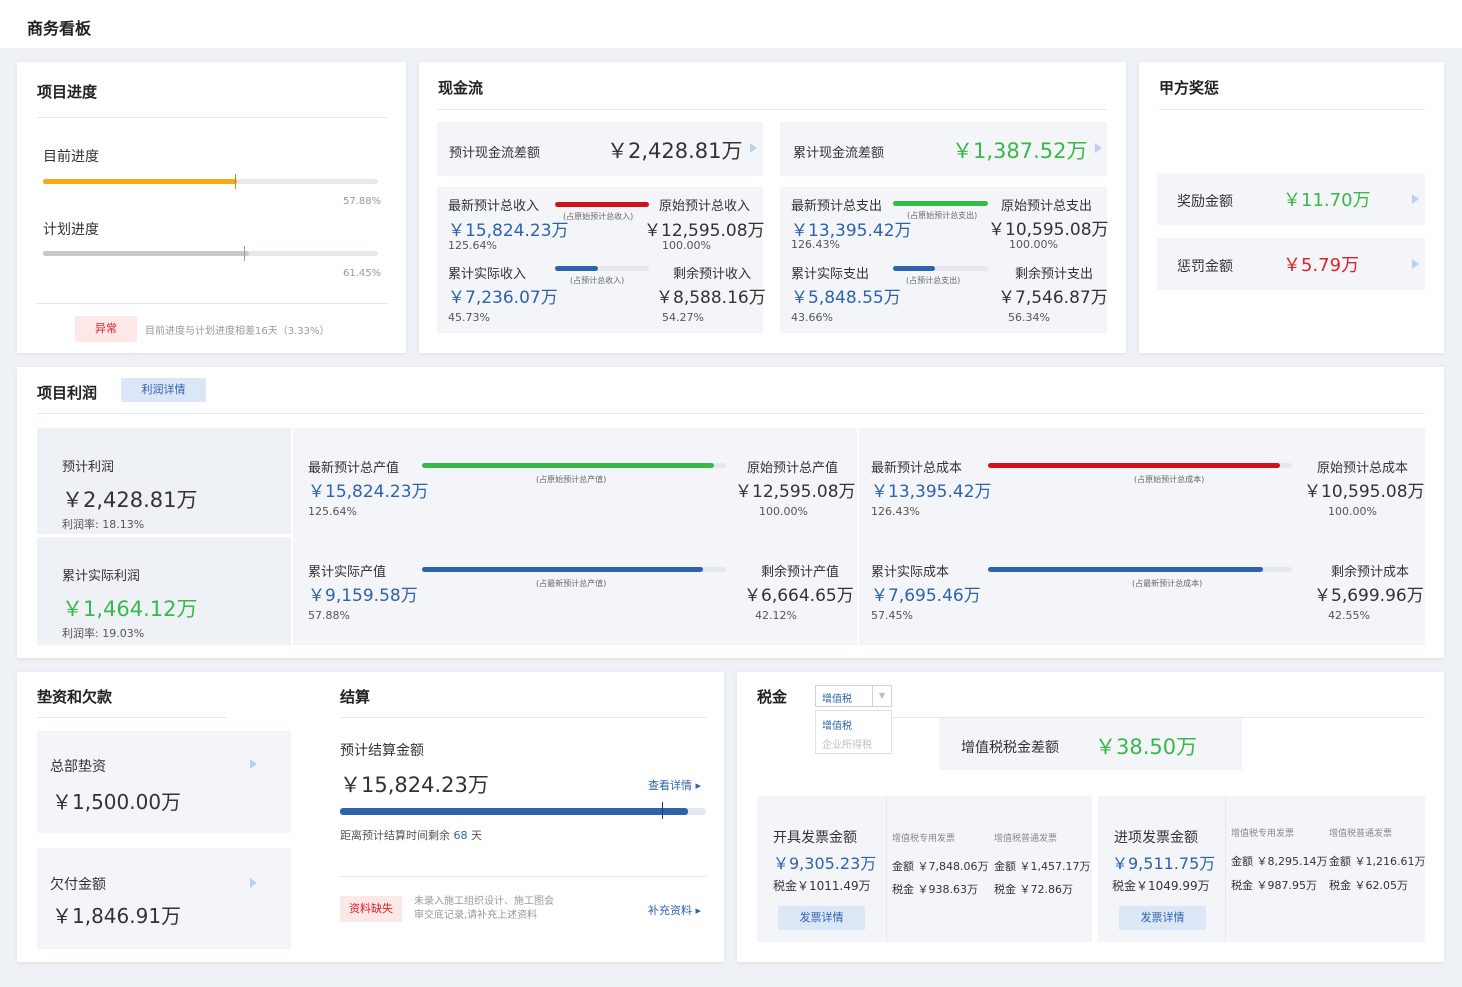 This screenshot has height=987, width=1462. What do you see at coordinates (711, 298) in the screenshot?
I see `remain-income-value: ￥8,588.16万` at bounding box center [711, 298].